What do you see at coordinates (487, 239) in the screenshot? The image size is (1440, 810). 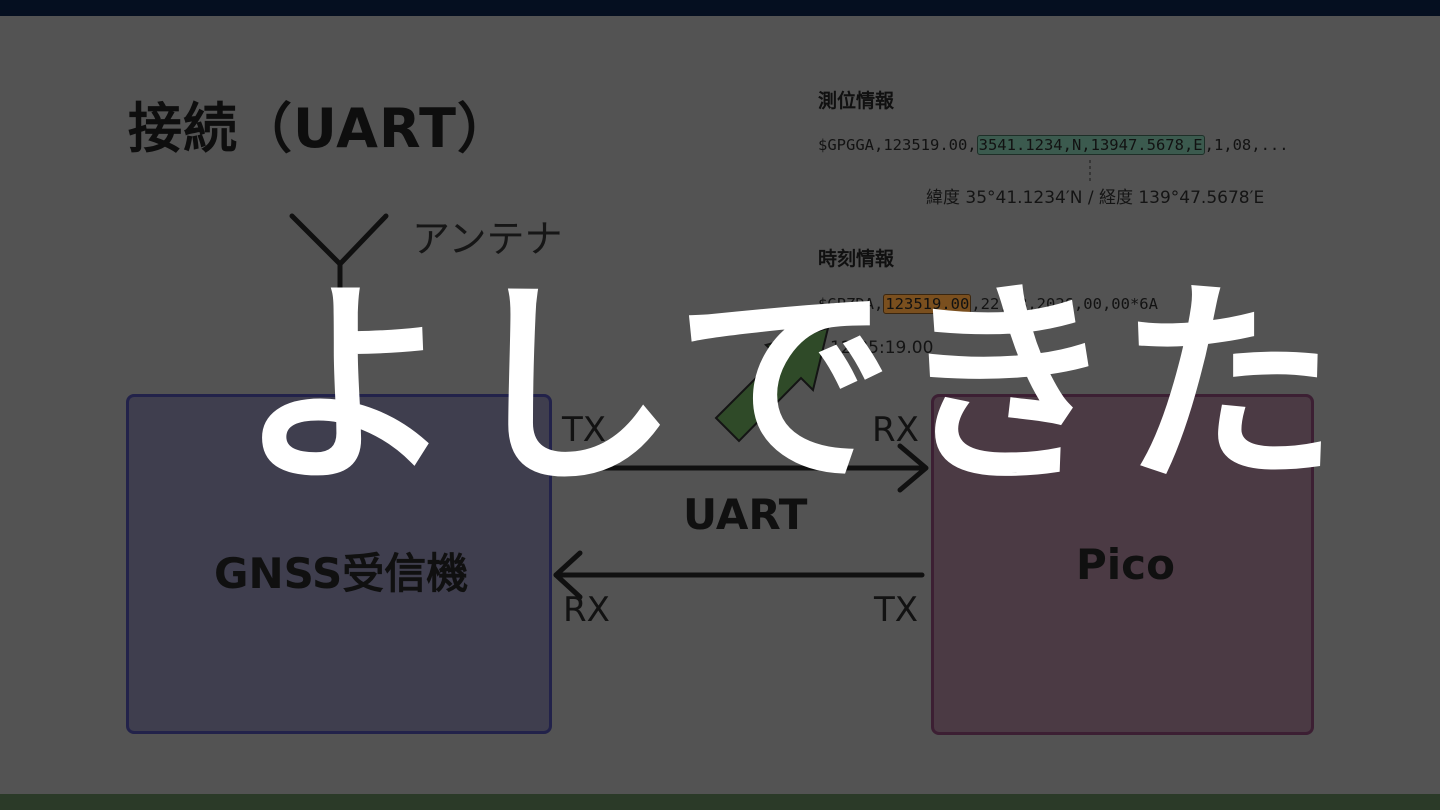 I see `antenna-label: アンテナ` at bounding box center [487, 239].